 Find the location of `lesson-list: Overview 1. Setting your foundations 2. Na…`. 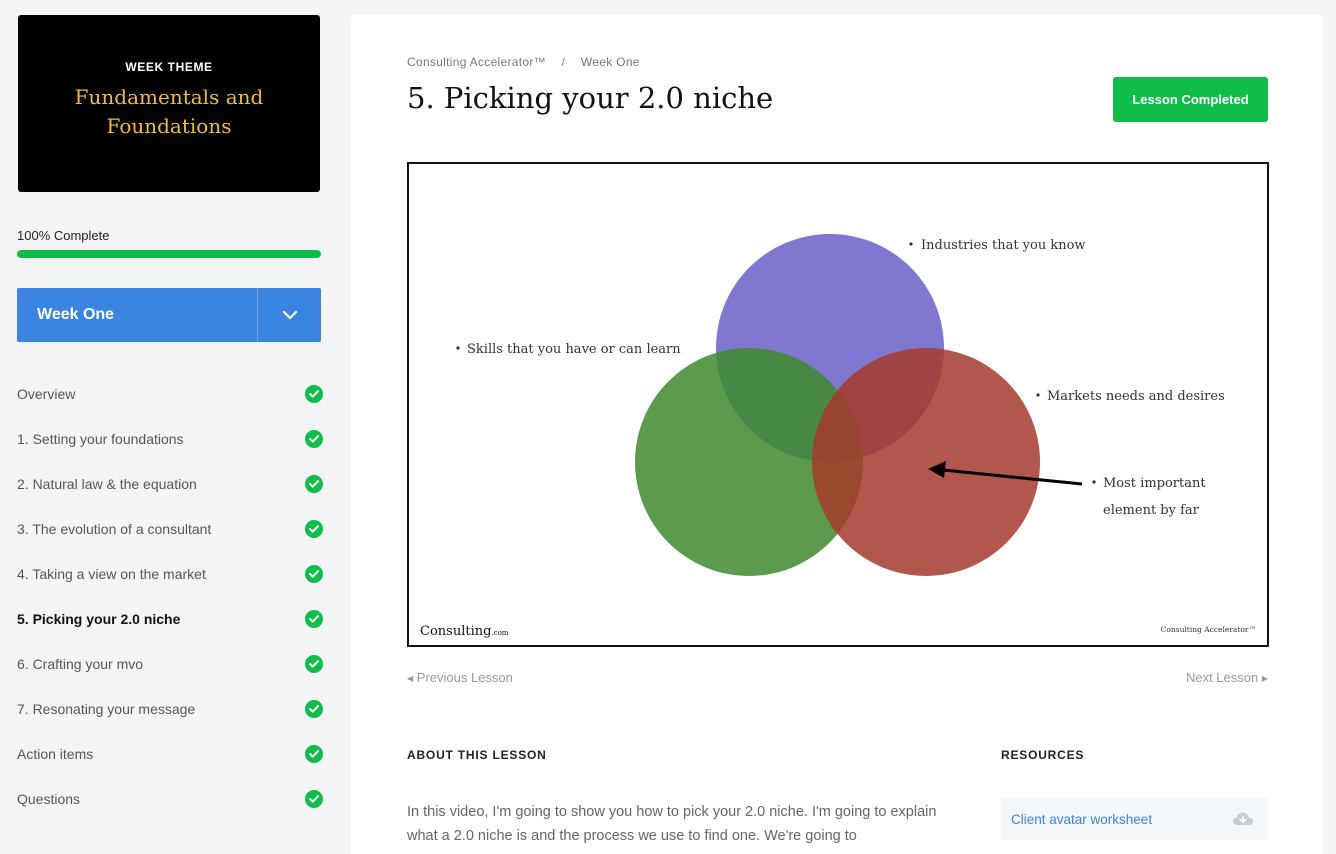

lesson-list: Overview 1. Setting your foundations 2. Na… is located at coordinates (170, 596).